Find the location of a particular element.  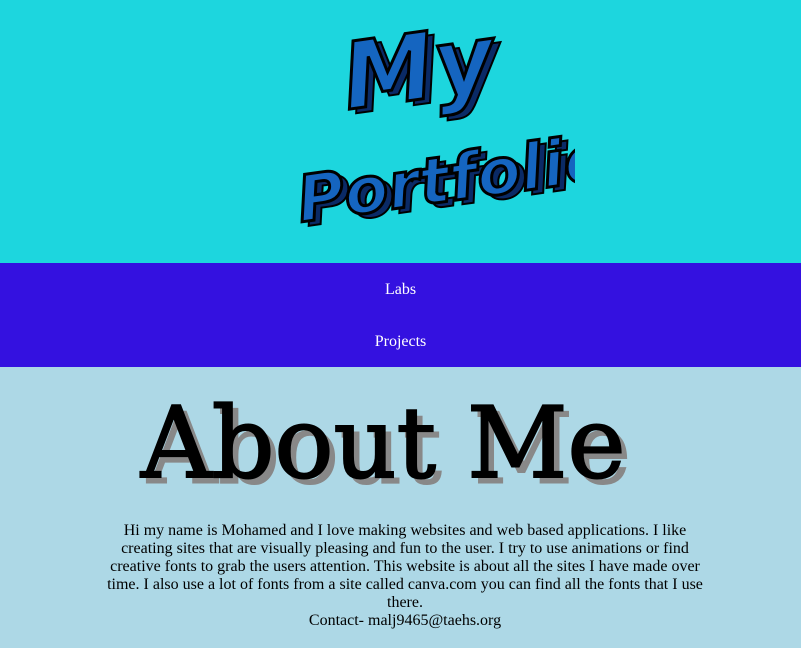

logo-line2: Portfolio is located at coordinates (434, 175).